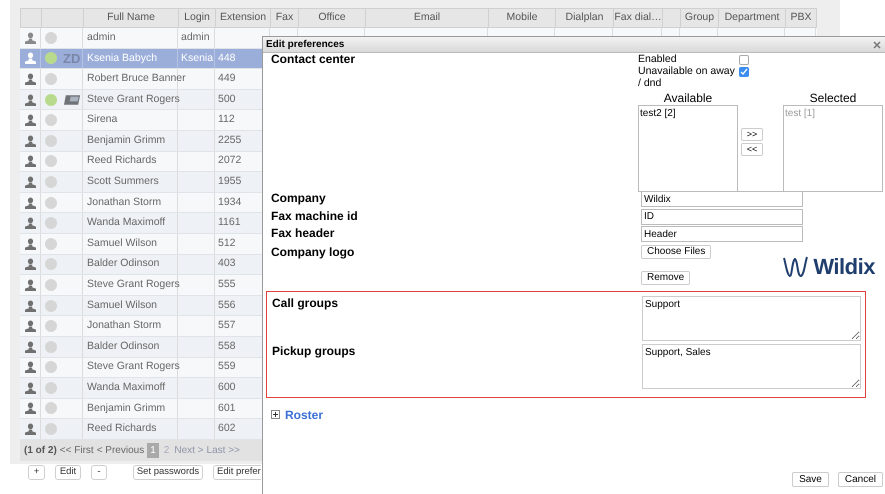 The width and height of the screenshot is (885, 494). I want to click on list-option: test2 [2], so click(658, 113).